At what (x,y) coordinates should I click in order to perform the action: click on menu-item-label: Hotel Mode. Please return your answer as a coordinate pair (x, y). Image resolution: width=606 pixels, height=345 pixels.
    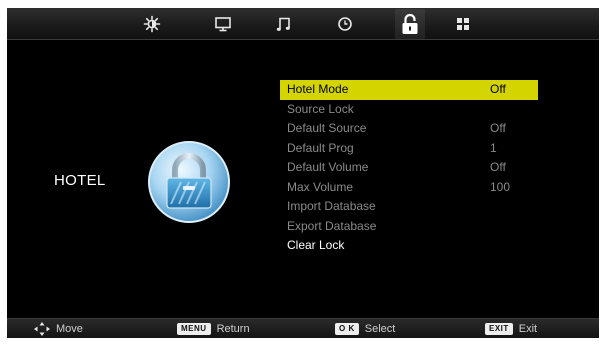
    Looking at the image, I should click on (318, 89).